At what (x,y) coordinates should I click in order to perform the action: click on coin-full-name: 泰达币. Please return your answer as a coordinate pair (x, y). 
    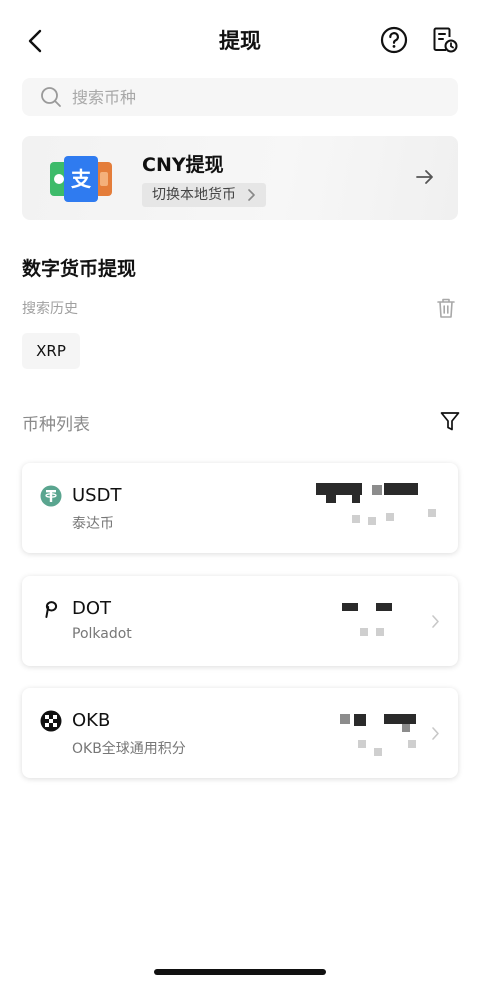
    Looking at the image, I should click on (93, 524).